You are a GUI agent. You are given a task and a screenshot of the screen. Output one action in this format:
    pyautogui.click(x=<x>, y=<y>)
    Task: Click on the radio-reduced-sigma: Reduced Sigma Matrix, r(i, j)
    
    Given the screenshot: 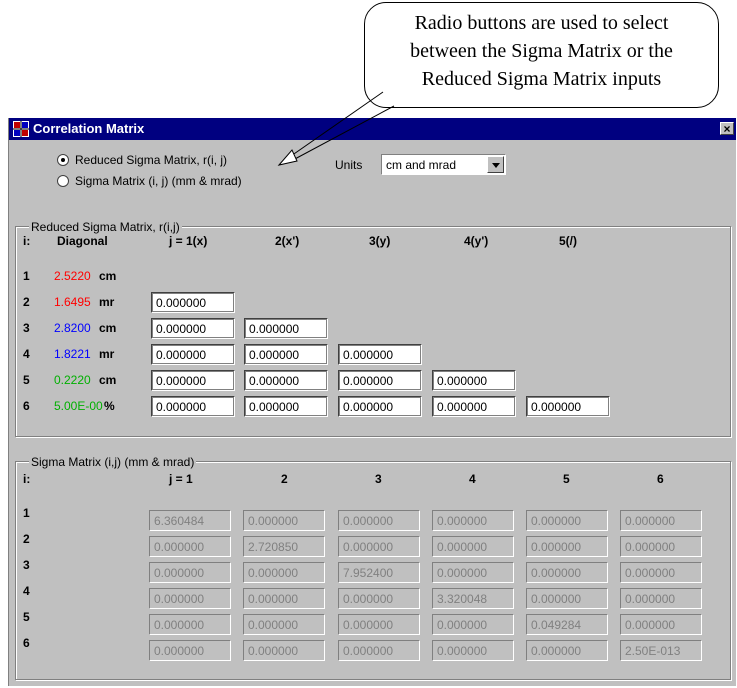 What is the action you would take?
    pyautogui.click(x=142, y=160)
    